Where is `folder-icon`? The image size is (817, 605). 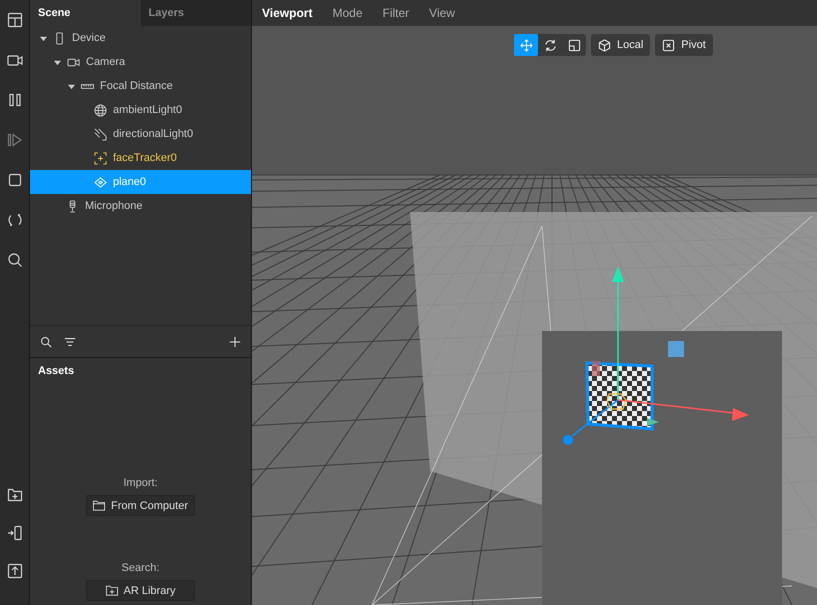
folder-icon is located at coordinates (98, 505).